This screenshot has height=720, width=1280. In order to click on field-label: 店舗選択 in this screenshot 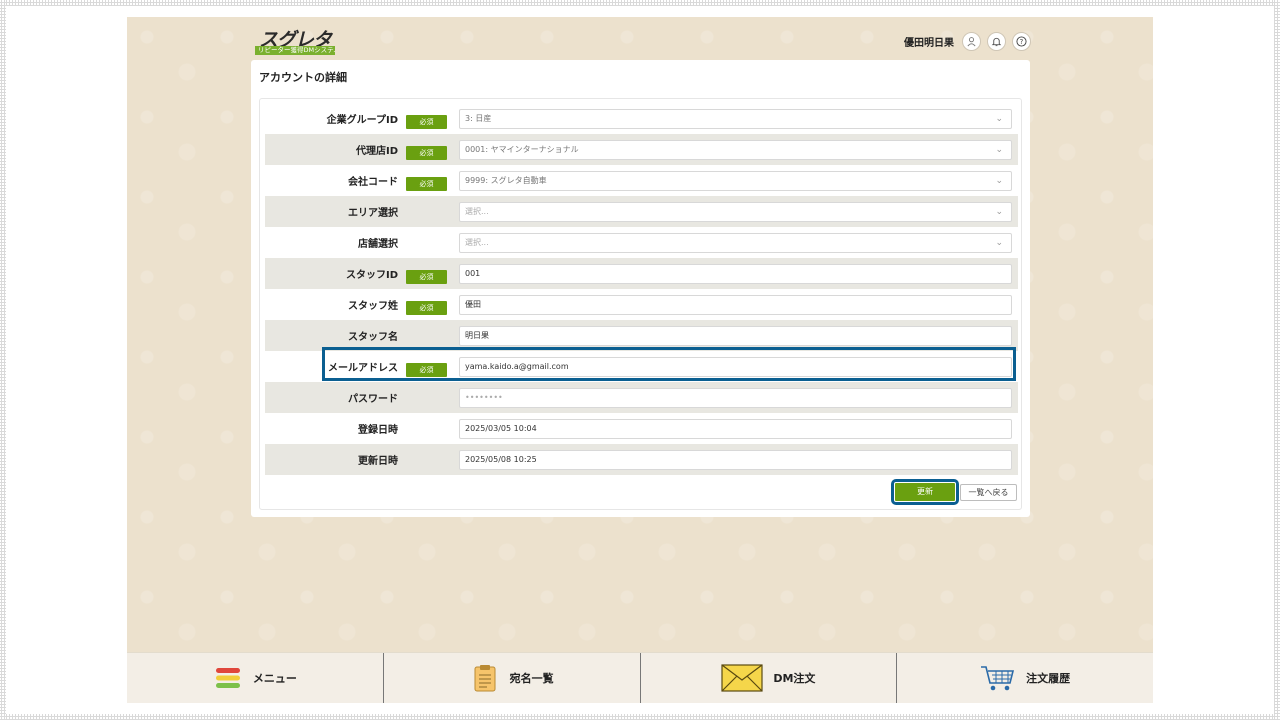, I will do `click(378, 244)`.